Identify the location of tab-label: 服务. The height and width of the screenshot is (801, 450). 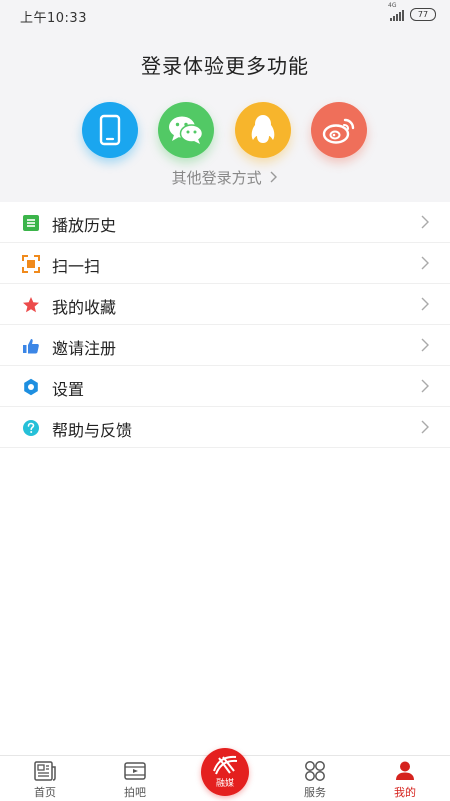
(315, 792).